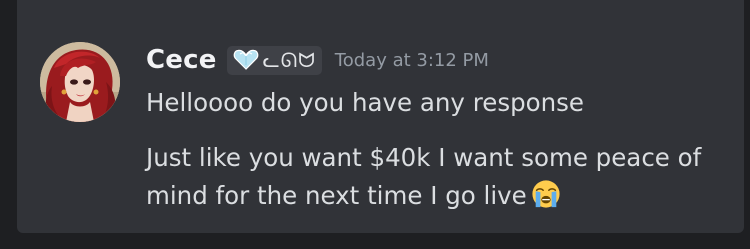  I want to click on message-header: Cece ᓚᘏᗢ Today at 3:12 PM, so click(317, 60).